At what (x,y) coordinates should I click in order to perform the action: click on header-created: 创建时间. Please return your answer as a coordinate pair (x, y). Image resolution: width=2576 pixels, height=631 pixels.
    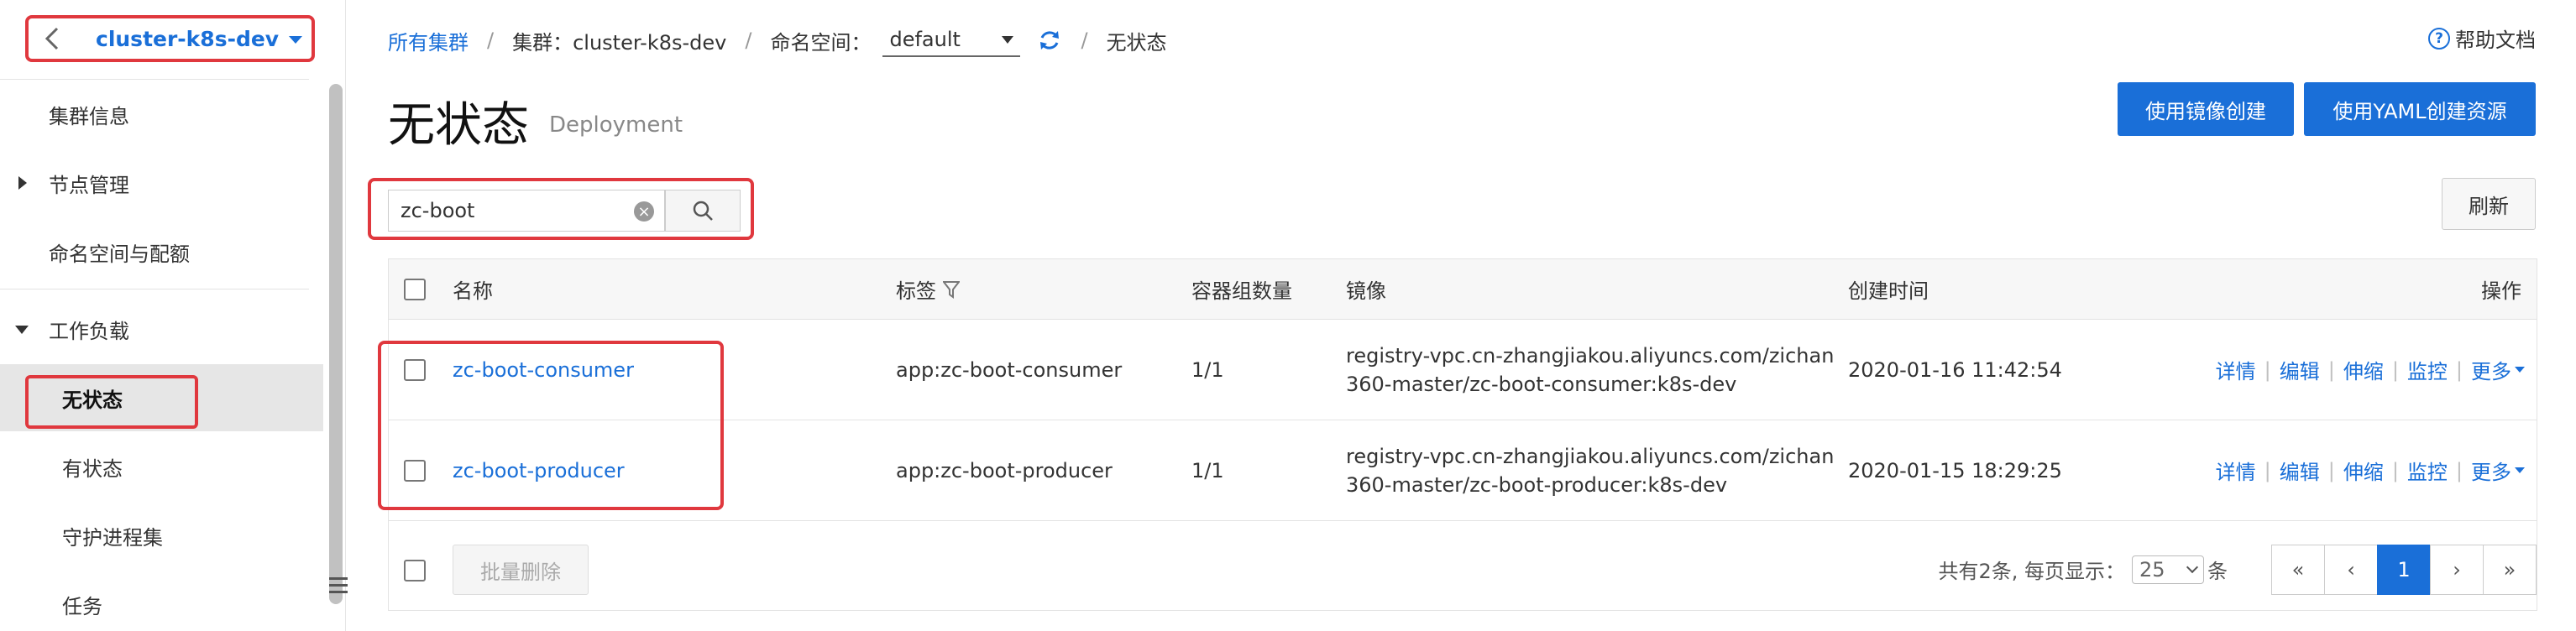
    Looking at the image, I should click on (1888, 291).